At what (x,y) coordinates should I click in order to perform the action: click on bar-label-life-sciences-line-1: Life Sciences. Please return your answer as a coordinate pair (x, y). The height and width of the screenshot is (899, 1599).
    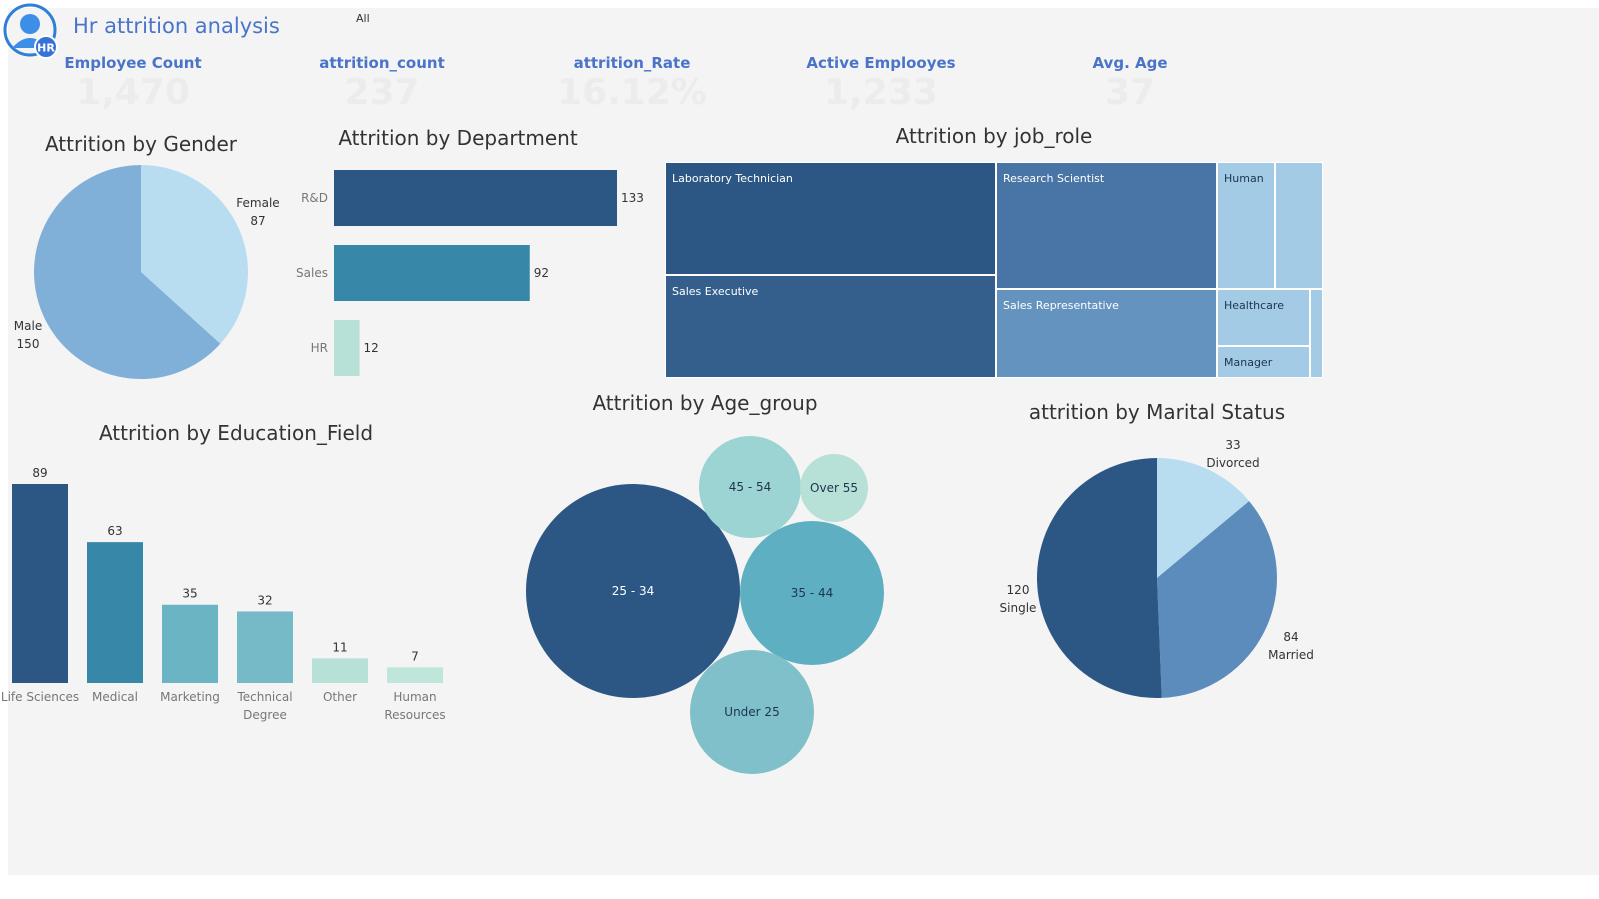
    Looking at the image, I should click on (40, 697).